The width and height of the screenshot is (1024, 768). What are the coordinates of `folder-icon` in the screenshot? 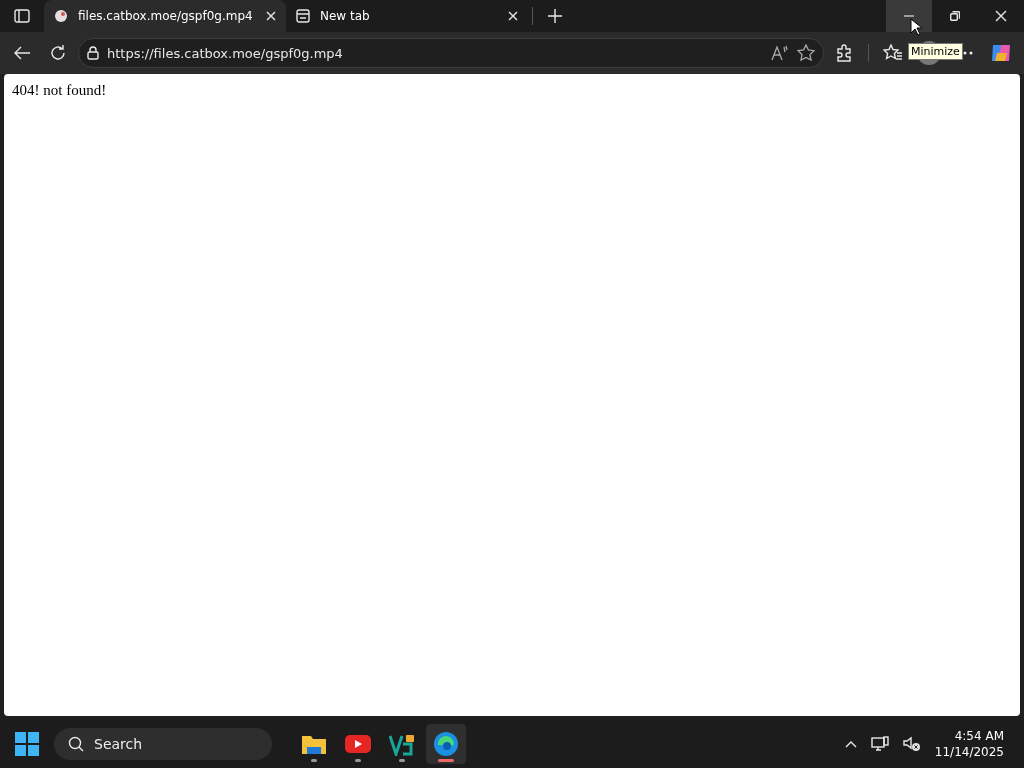 It's located at (314, 744).